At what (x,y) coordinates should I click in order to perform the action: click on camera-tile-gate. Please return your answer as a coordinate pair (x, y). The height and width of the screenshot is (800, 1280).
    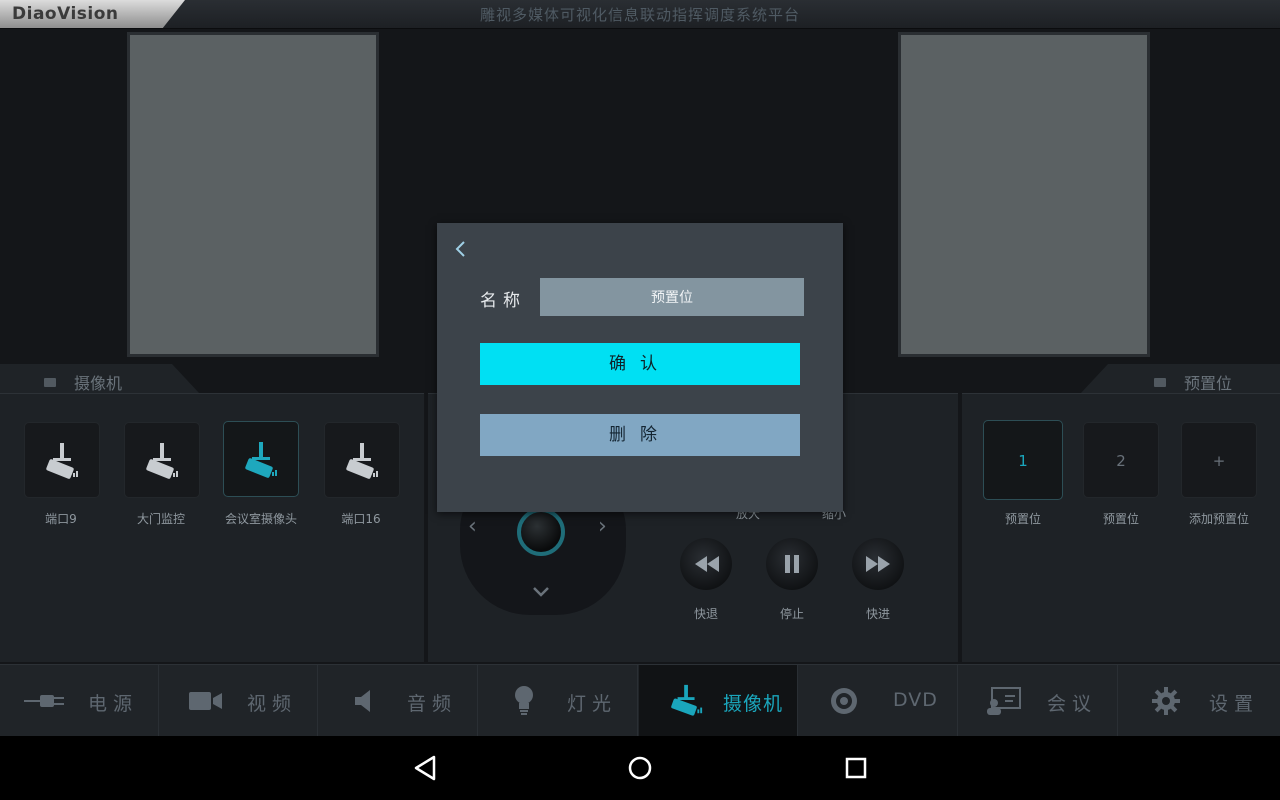
    Looking at the image, I should click on (162, 460).